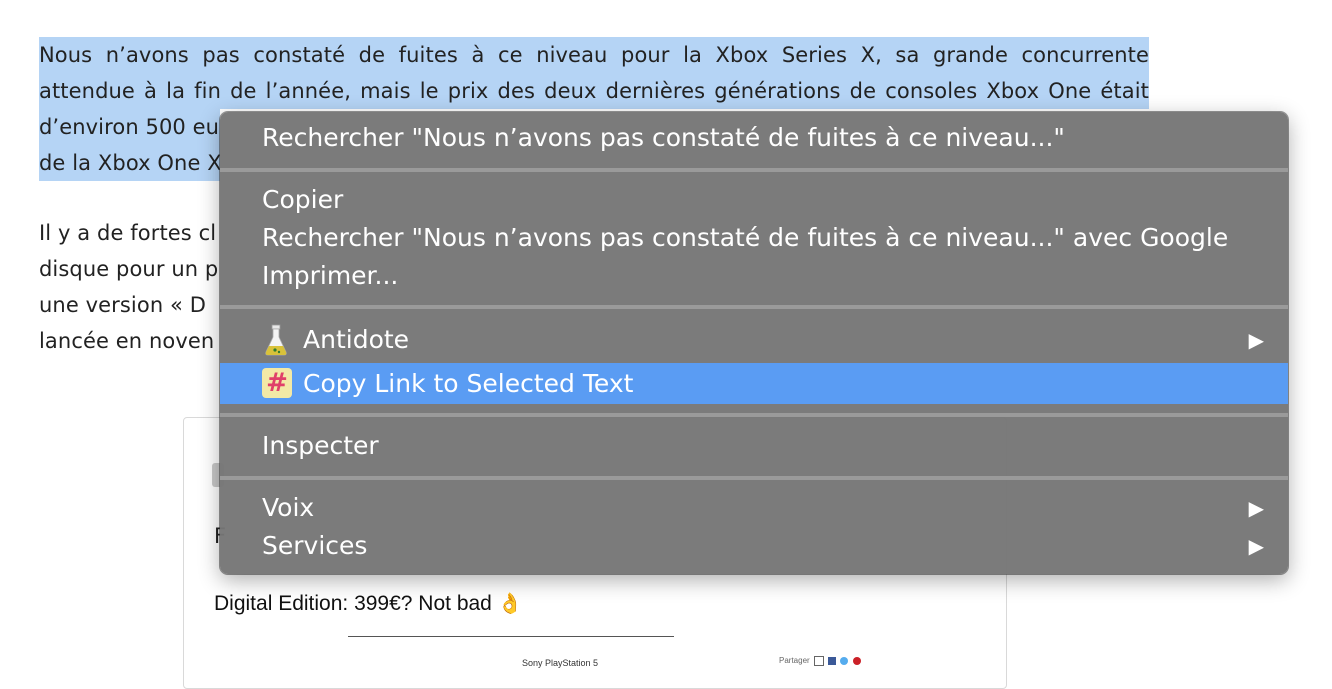 The width and height of the screenshot is (1332, 689). What do you see at coordinates (288, 507) in the screenshot?
I see `menu-item-label: Voix` at bounding box center [288, 507].